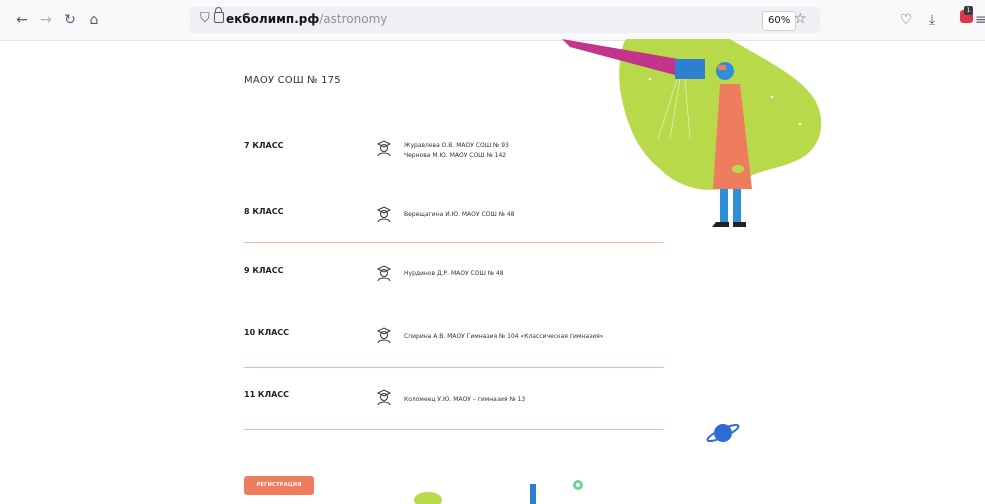 The image size is (985, 504). I want to click on tracking-shield-icon: ⛉, so click(205, 18).